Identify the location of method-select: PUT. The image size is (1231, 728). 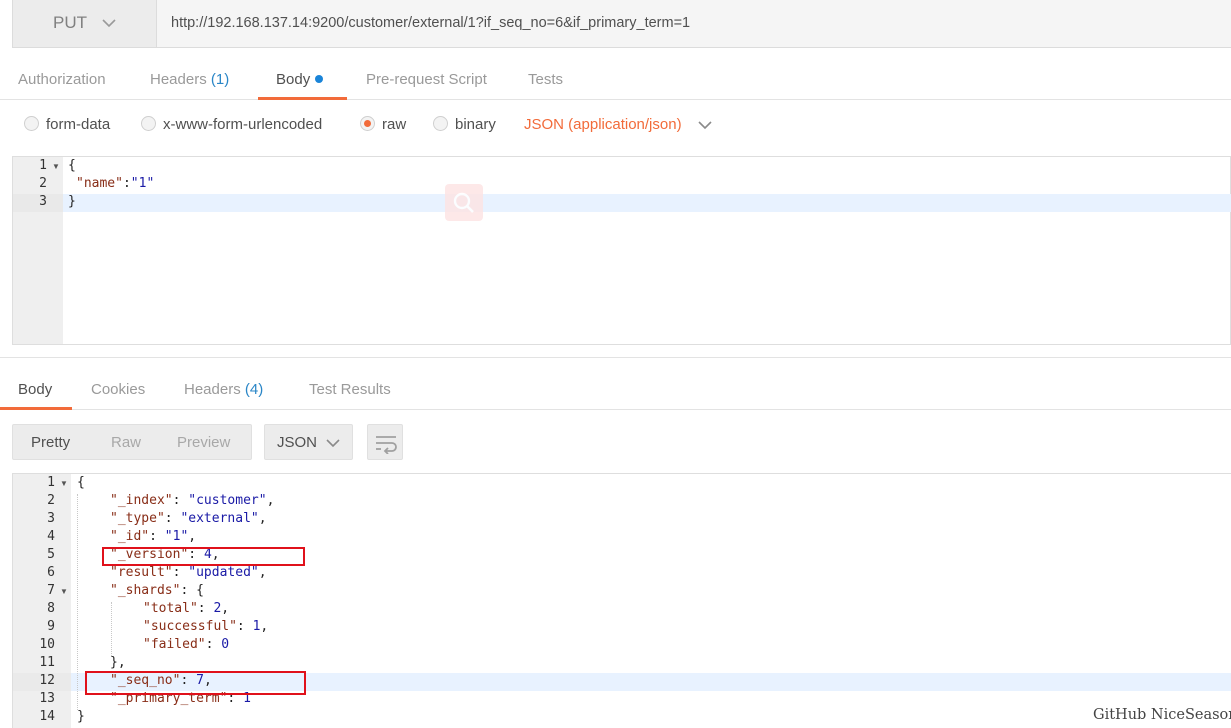
(84, 24).